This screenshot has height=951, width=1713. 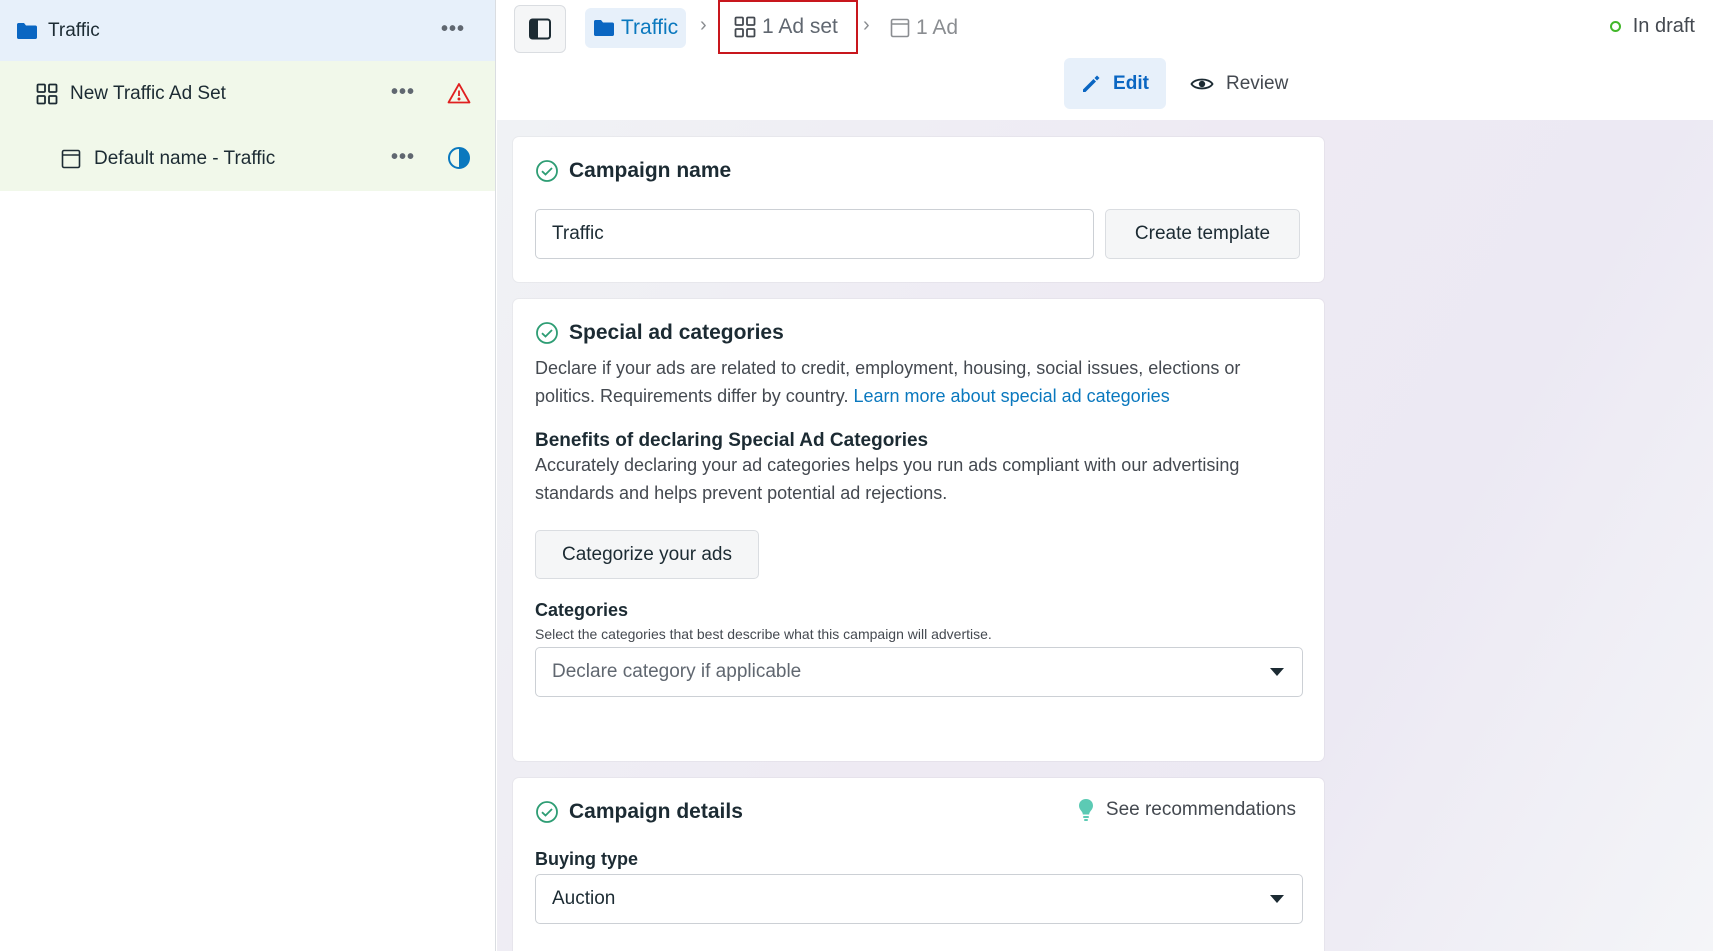 What do you see at coordinates (1131, 83) in the screenshot?
I see `edit-label: Edit` at bounding box center [1131, 83].